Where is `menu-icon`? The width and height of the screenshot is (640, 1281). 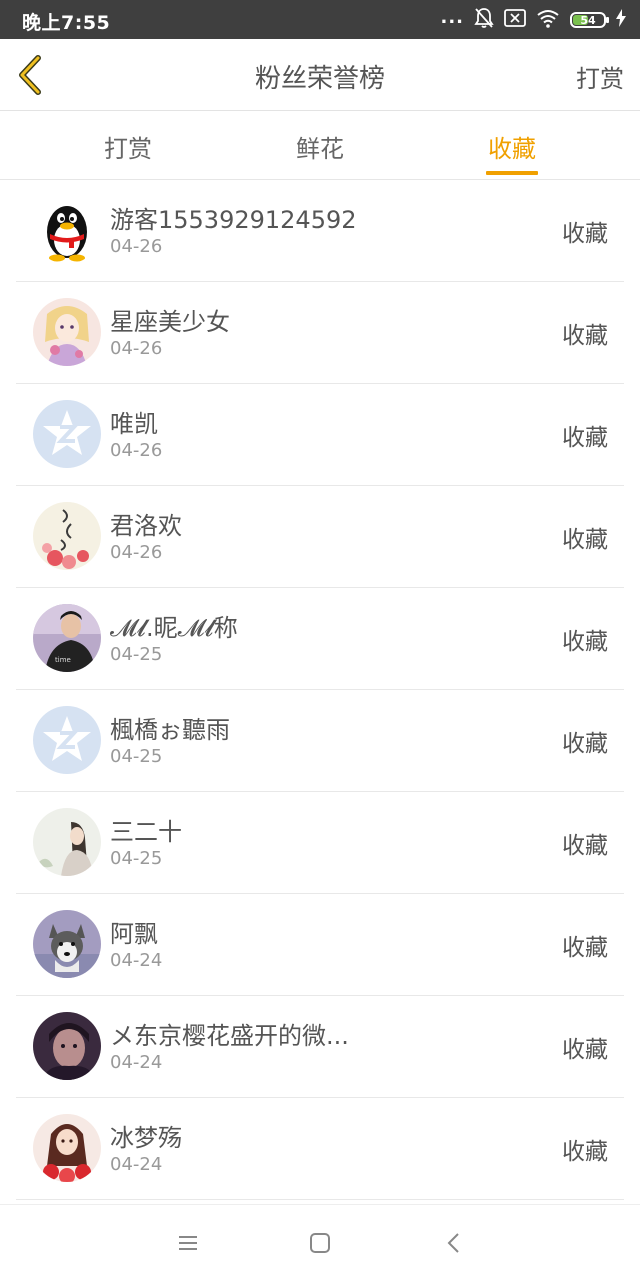
menu-icon is located at coordinates (188, 1243).